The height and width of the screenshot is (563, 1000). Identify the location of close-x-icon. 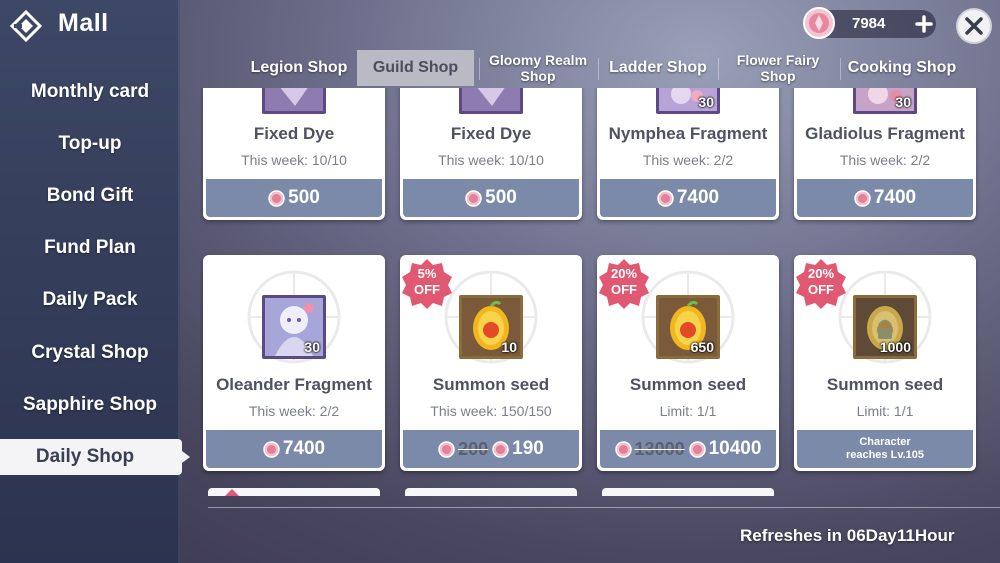
(974, 26).